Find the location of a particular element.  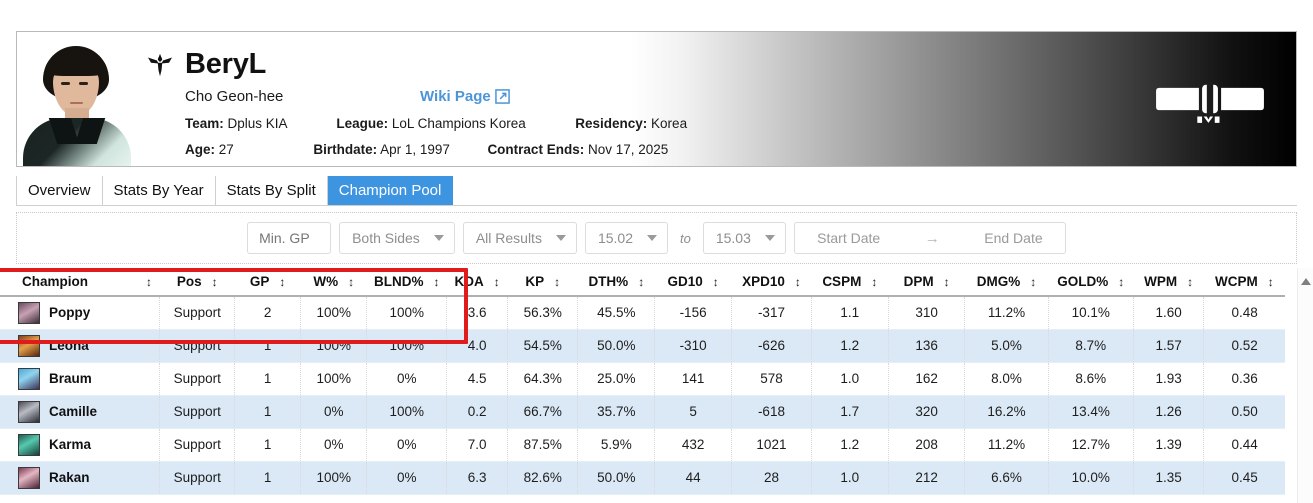

column-header-wpm-label: WPM is located at coordinates (1161, 281).